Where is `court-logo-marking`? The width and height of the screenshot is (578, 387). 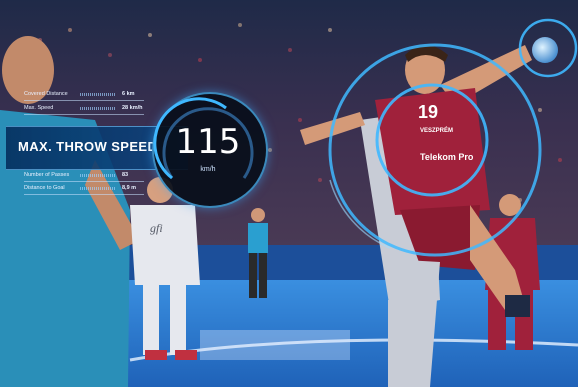
court-logo-marking is located at coordinates (275, 345).